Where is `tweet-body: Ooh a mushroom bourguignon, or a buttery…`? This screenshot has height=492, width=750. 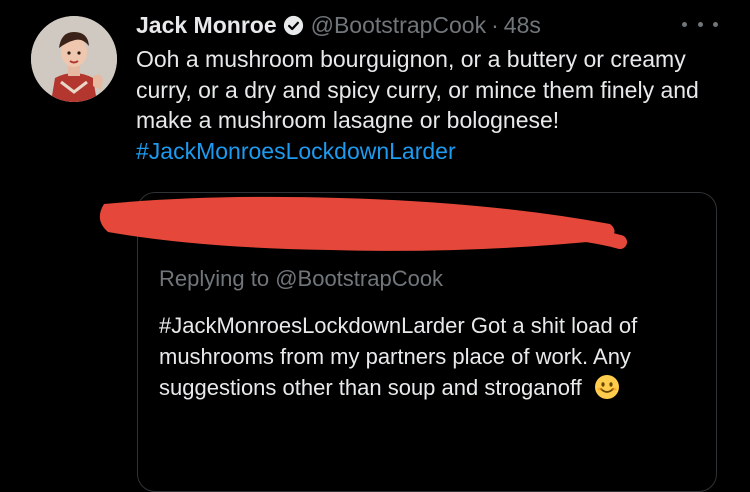 tweet-body: Ooh a mushroom bourguignon, or a buttery… is located at coordinates (417, 89).